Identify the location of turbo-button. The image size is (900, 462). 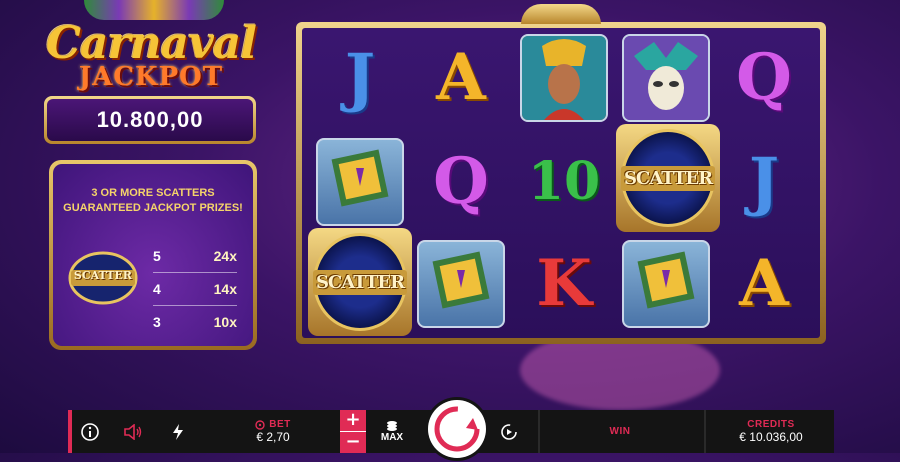
(178, 431).